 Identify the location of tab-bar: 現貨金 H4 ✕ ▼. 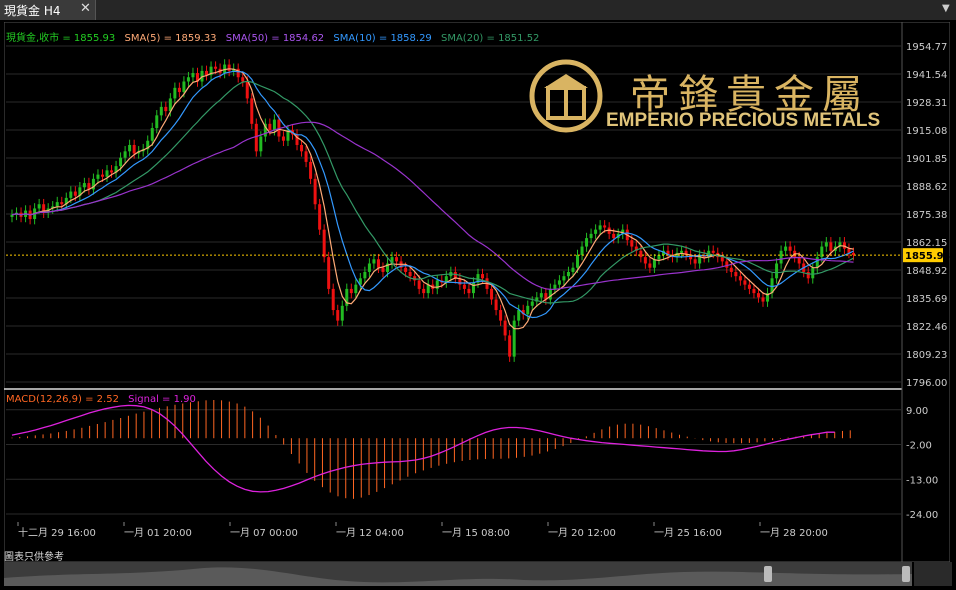
(478, 10).